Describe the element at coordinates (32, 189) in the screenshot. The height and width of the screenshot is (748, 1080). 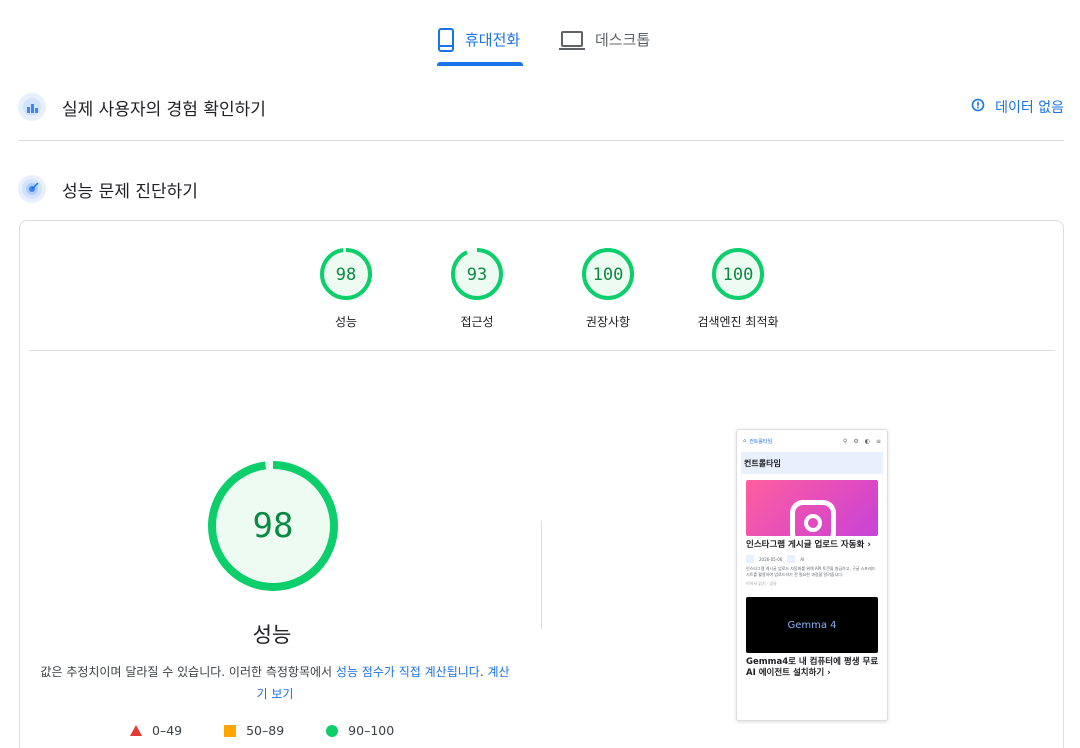
I see `radar-icon` at that location.